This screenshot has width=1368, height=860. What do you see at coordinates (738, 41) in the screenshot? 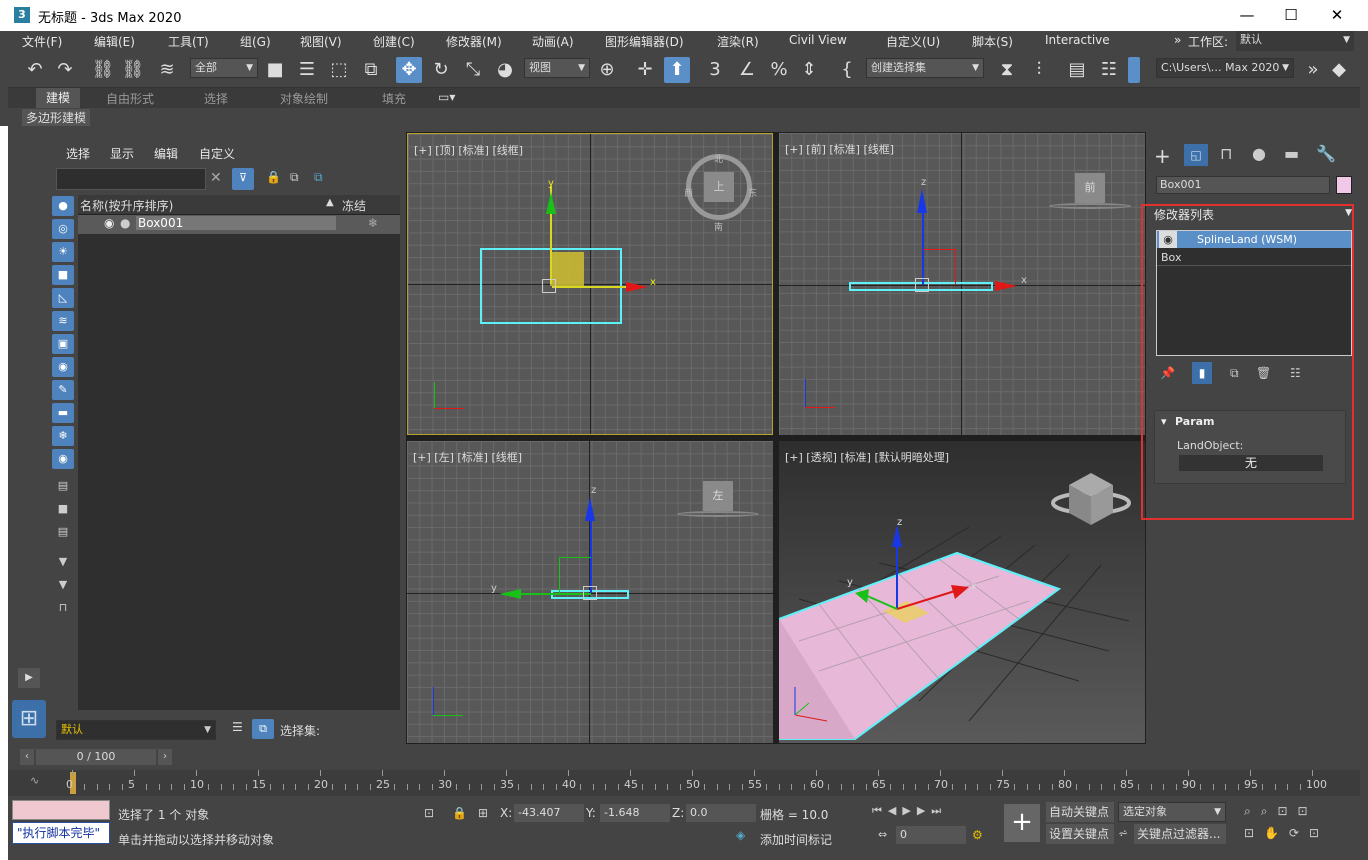
I see `menu-rendering: 渲染(R)` at bounding box center [738, 41].